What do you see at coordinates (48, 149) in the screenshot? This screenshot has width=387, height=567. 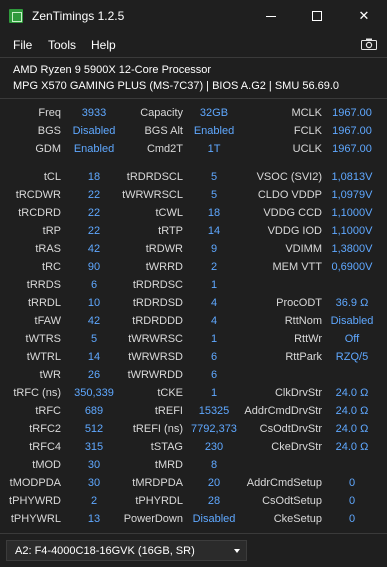 I see `timing-label: GDM` at bounding box center [48, 149].